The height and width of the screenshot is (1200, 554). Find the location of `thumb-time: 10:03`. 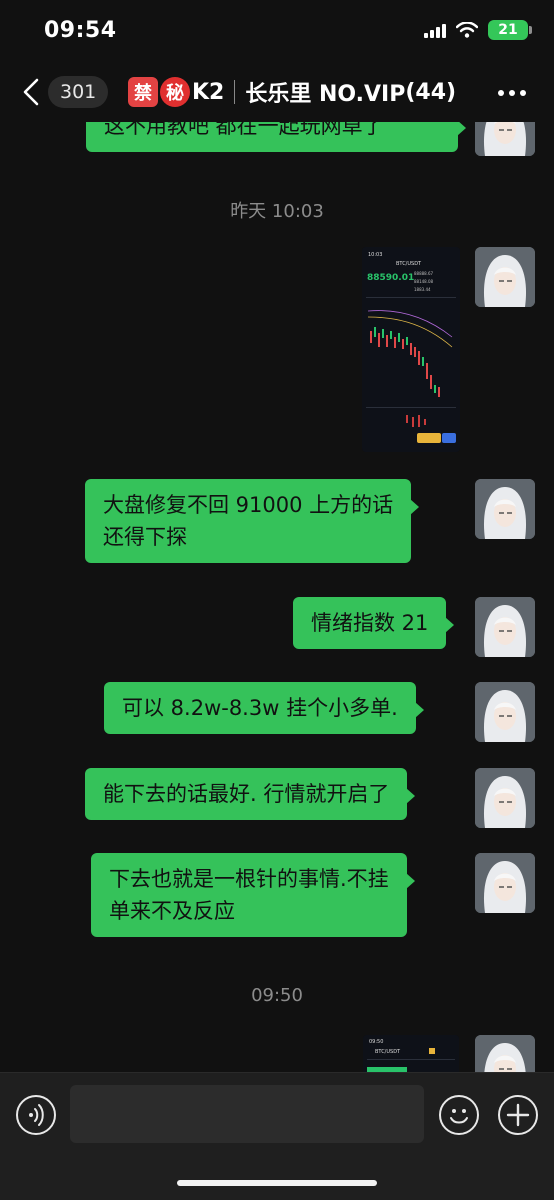

thumb-time: 10:03 is located at coordinates (375, 255).